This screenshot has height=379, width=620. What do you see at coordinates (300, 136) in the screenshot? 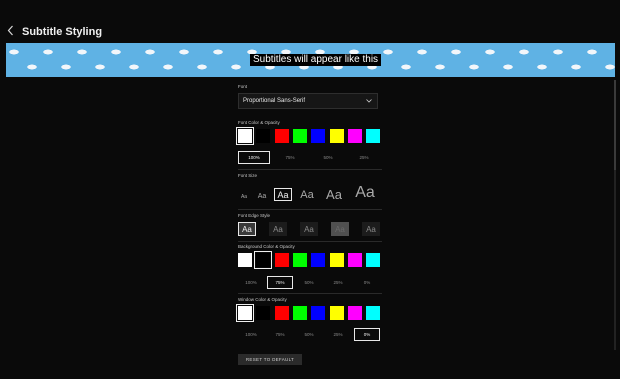
I see `font-color-green` at bounding box center [300, 136].